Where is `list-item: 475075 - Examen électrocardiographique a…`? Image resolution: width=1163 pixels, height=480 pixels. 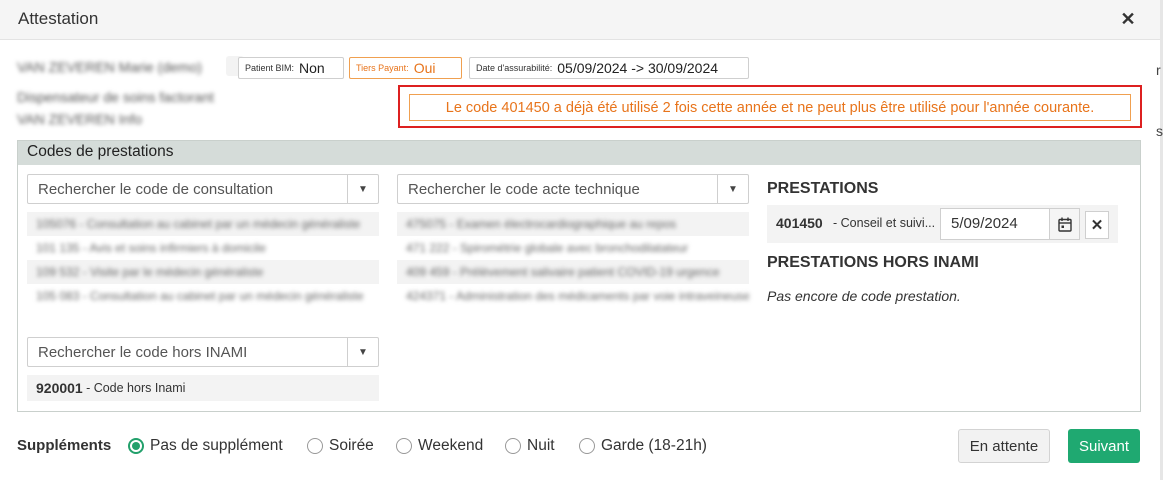 list-item: 475075 - Examen électrocardiographique a… is located at coordinates (573, 224).